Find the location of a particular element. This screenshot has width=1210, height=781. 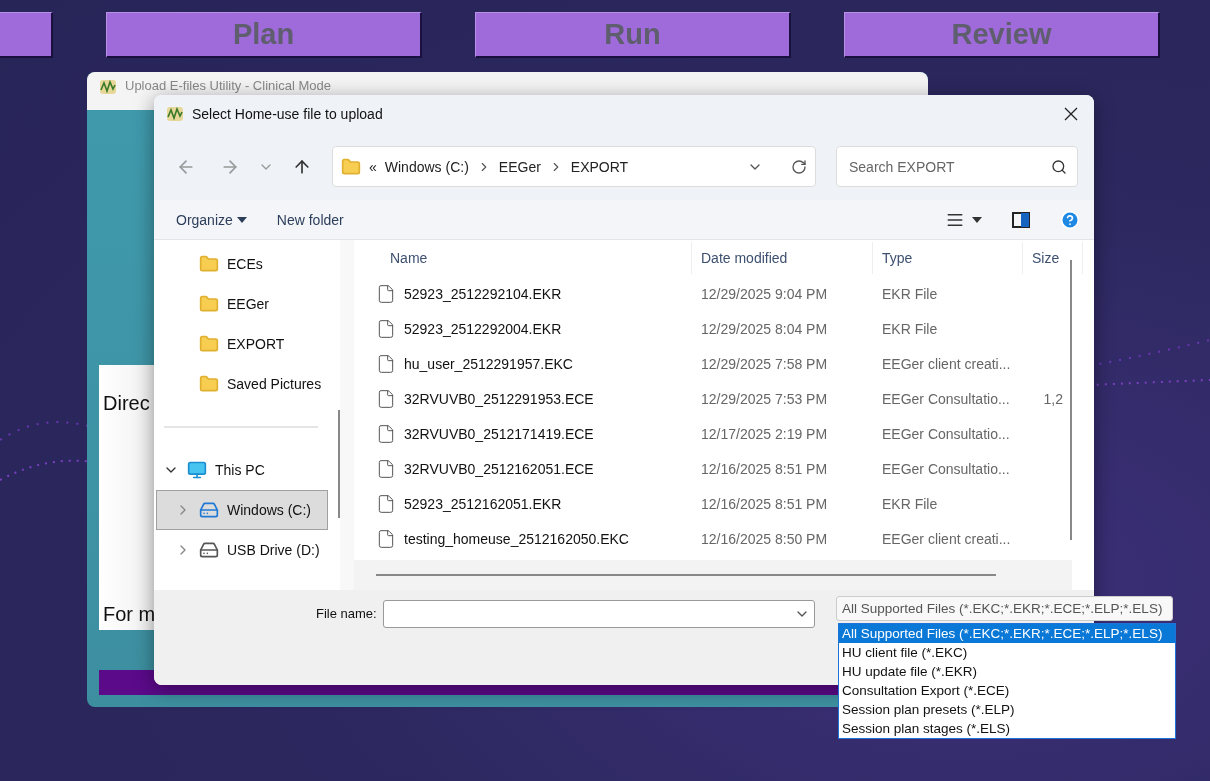

file-name: 32RVUVB0_2512162051.ECE is located at coordinates (499, 468).